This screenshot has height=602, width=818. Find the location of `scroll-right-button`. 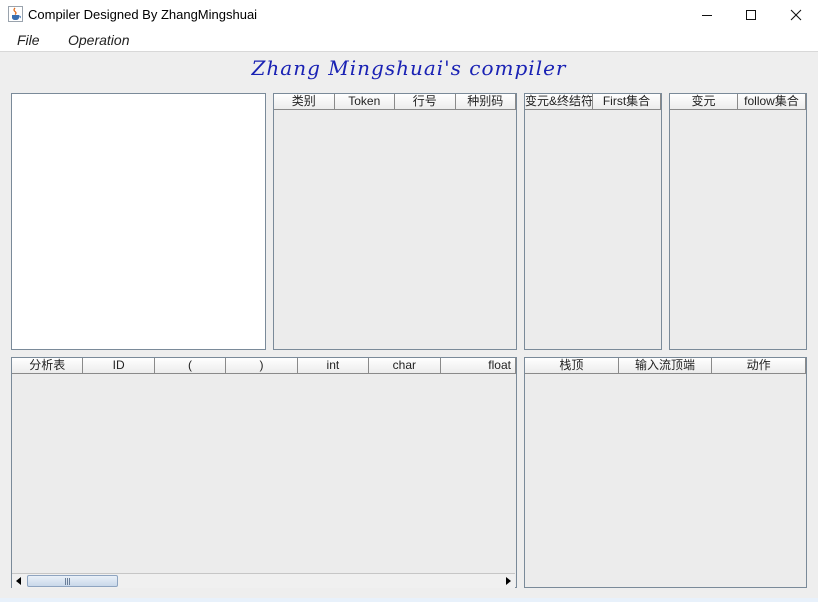

scroll-right-button is located at coordinates (508, 581).